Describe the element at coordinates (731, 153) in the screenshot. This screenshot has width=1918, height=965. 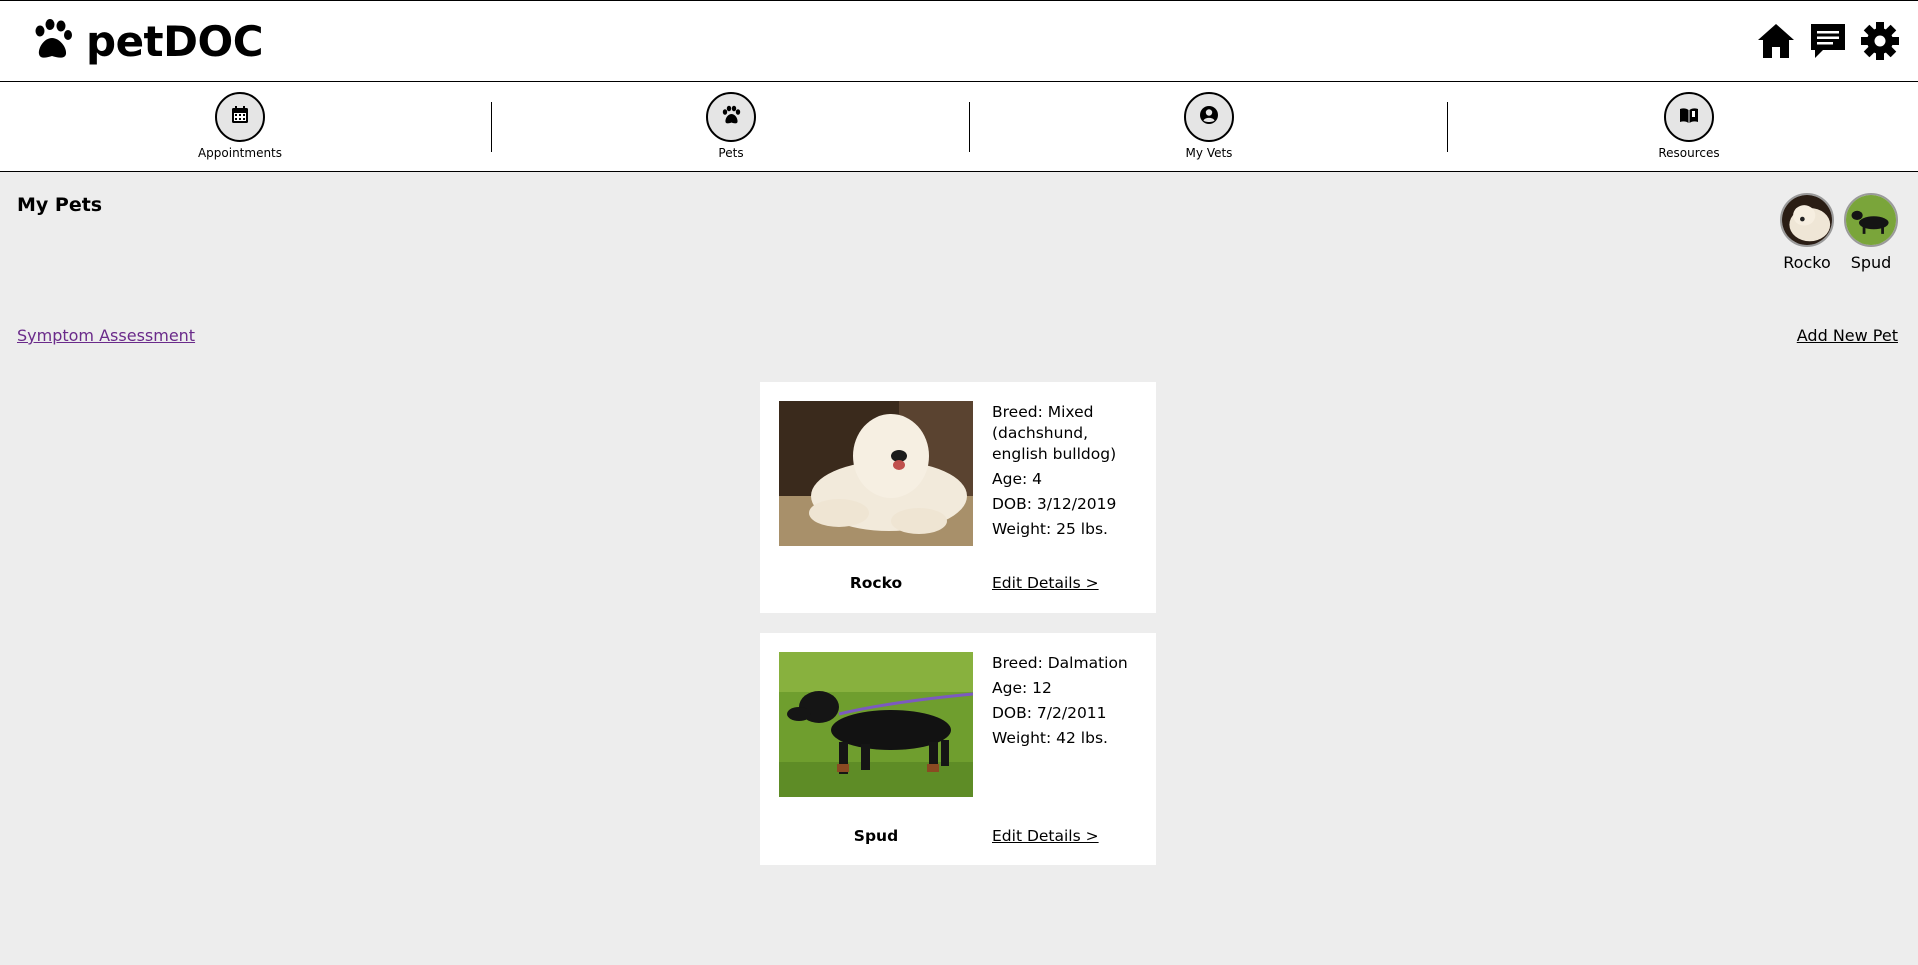
I see `nav-label: Pets` at that location.